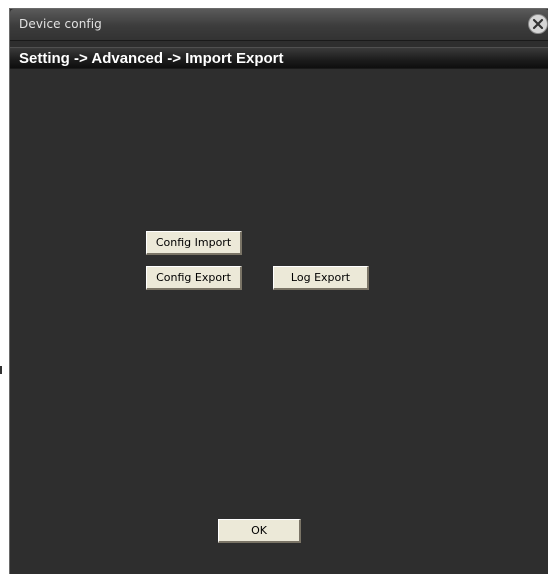  Describe the element at coordinates (259, 531) in the screenshot. I see `ok-button: OK` at that location.